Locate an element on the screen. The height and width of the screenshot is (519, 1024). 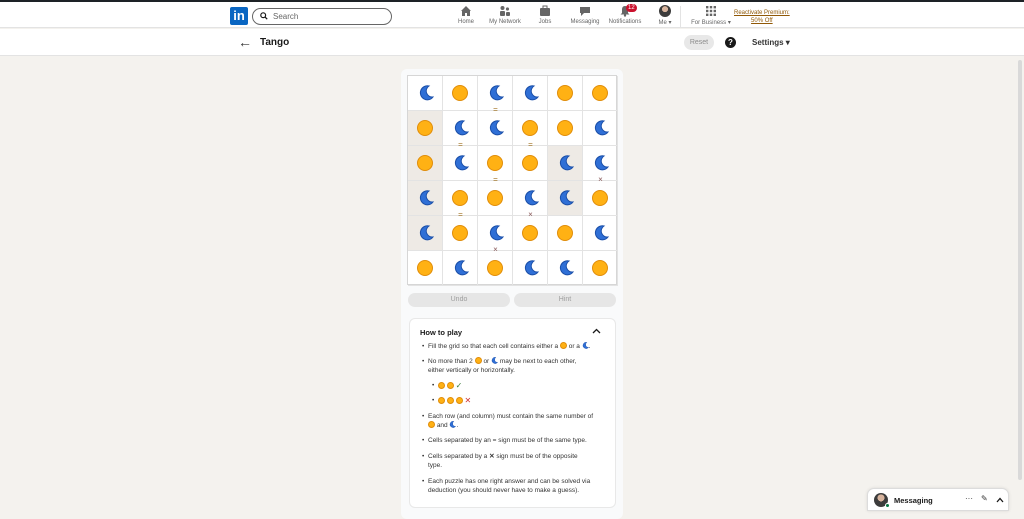
compose-icon: ✎ is located at coordinates (984, 498).